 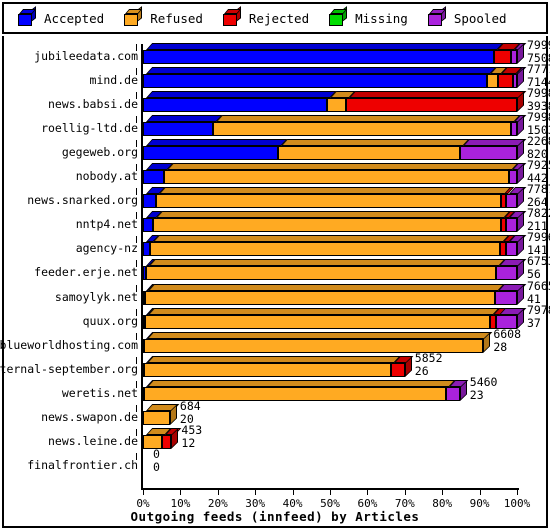 What do you see at coordinates (507, 333) in the screenshot?
I see `bar-value-total: 6608` at bounding box center [507, 333].